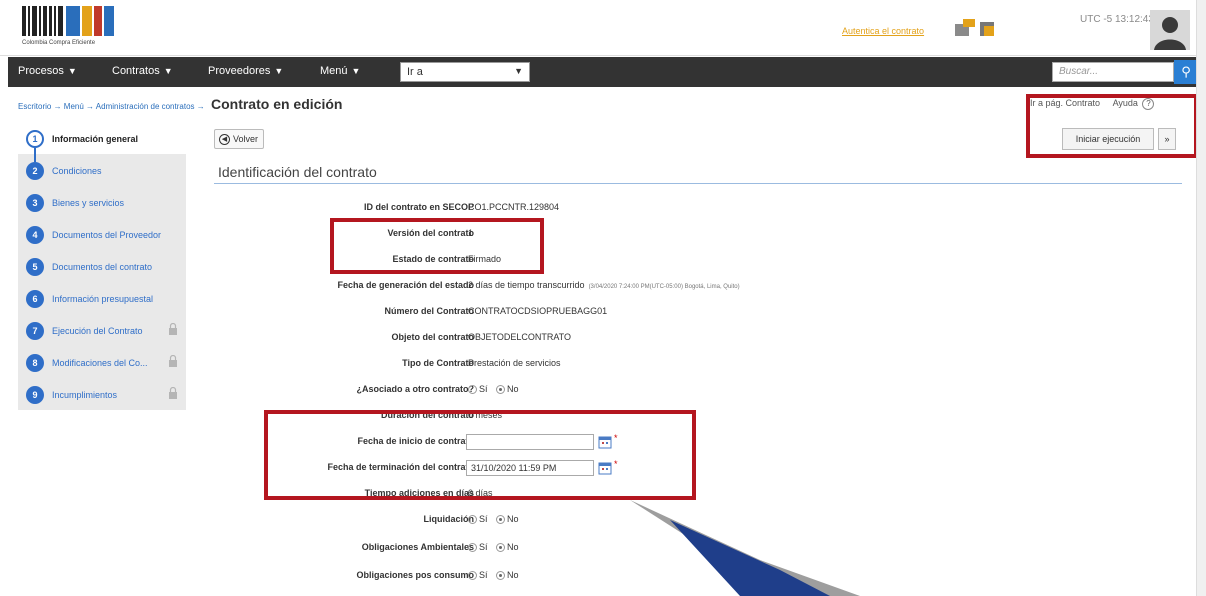  I want to click on step-informacion-presupuestal: 6 Información presupuestal, so click(102, 298).